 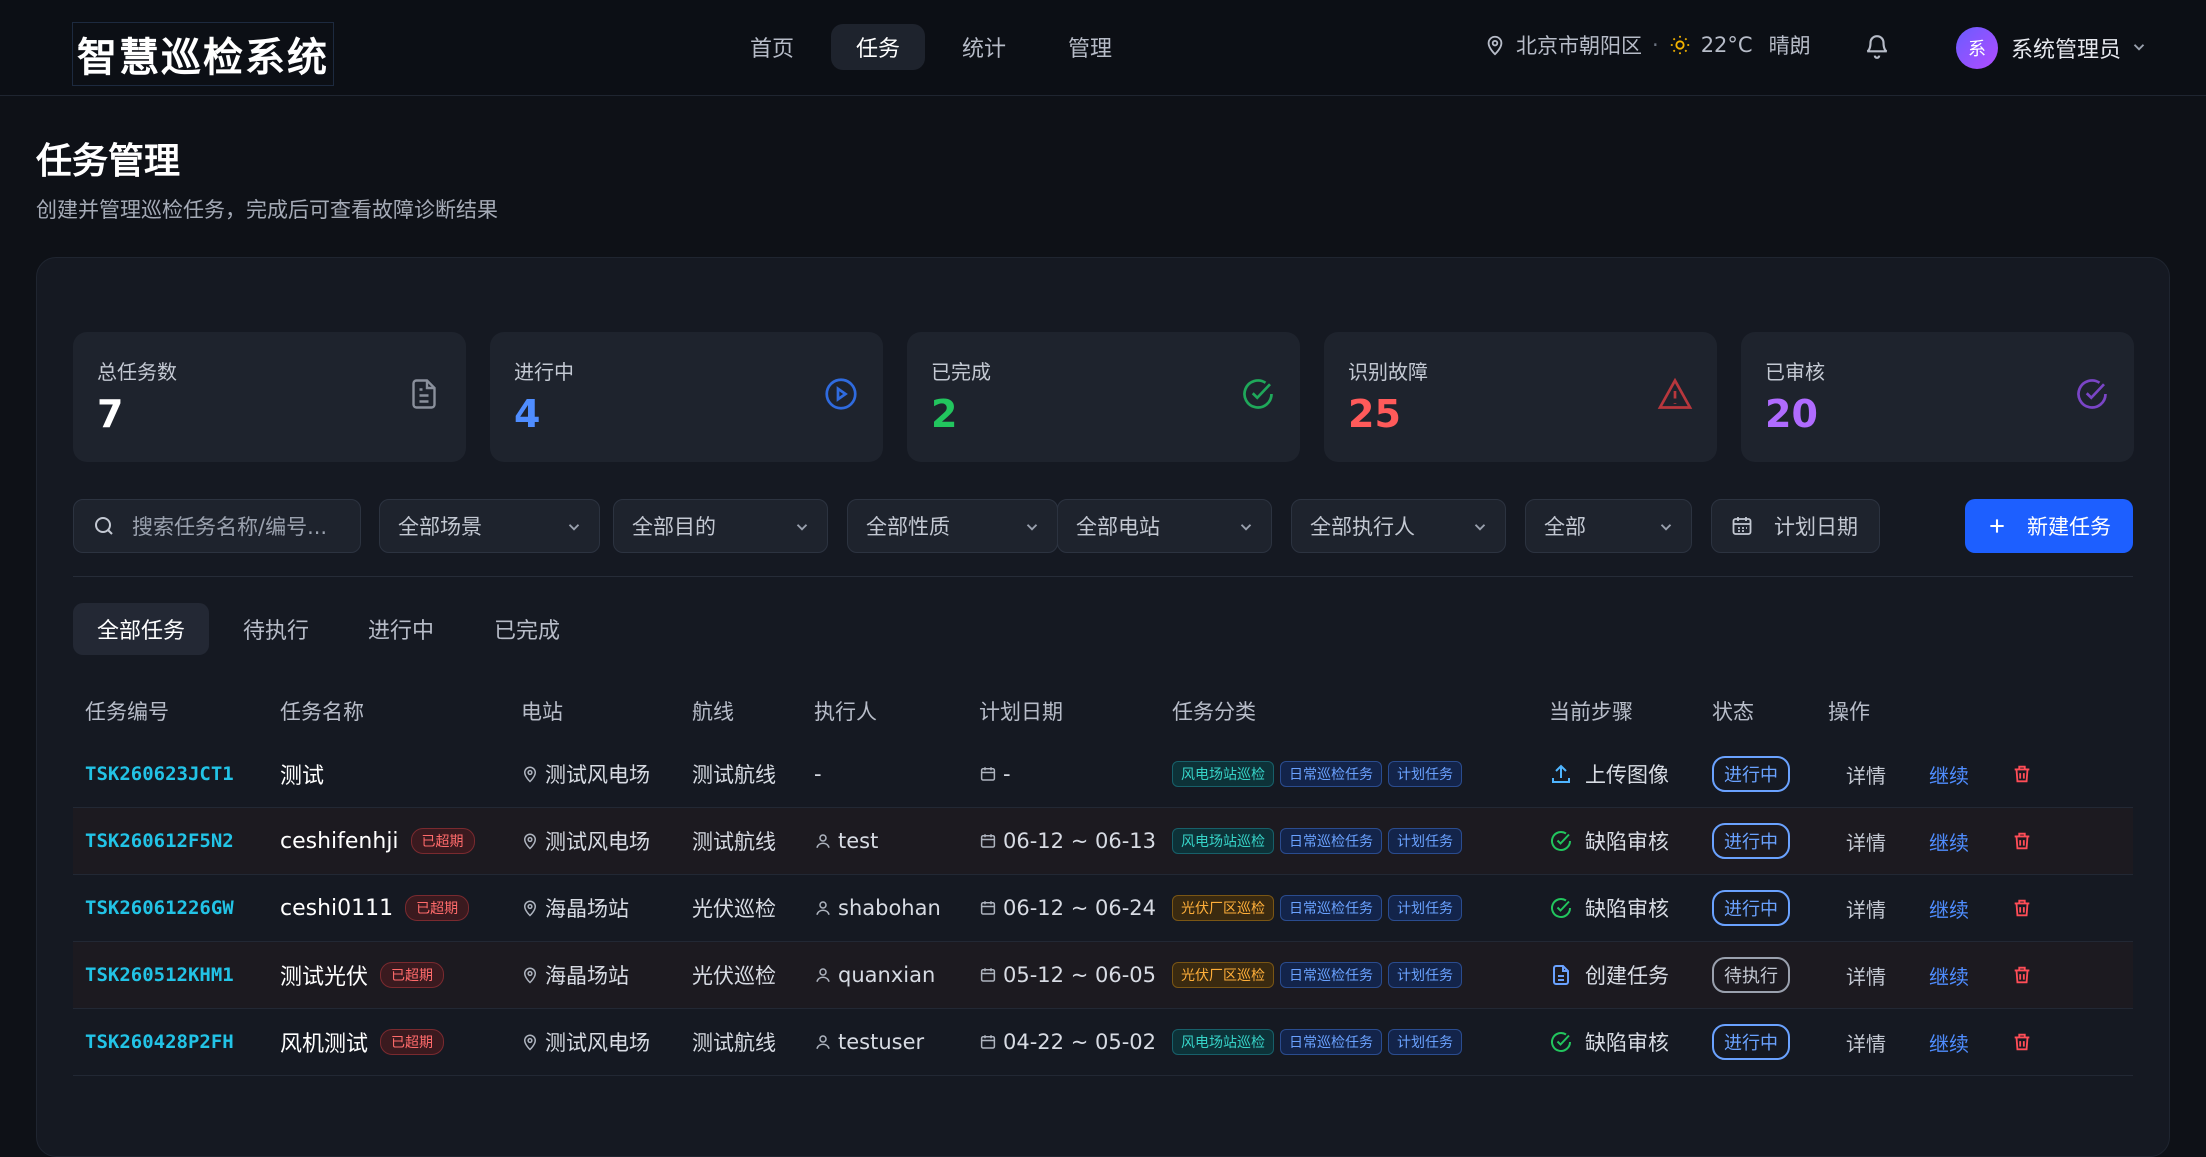 What do you see at coordinates (276, 629) in the screenshot?
I see `tab-pending: 待执行` at bounding box center [276, 629].